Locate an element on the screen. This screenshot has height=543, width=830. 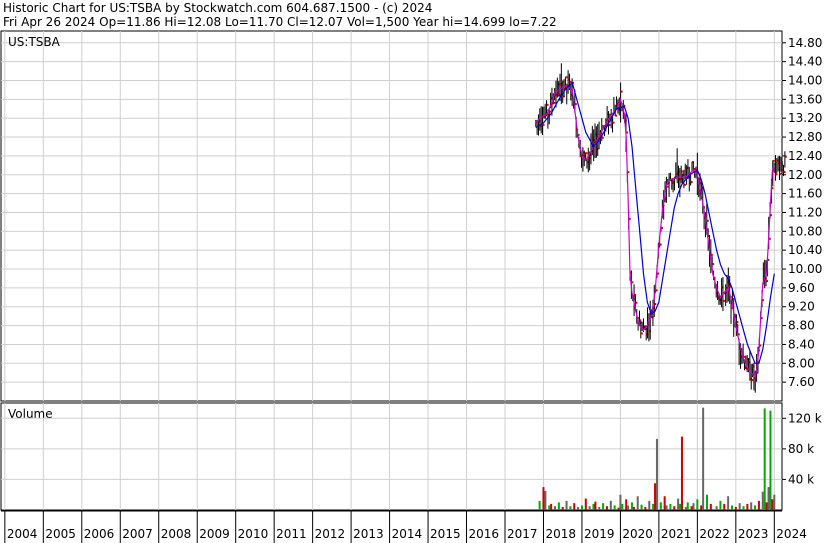
x-tick-label-2006: 2006 is located at coordinates (99, 534).